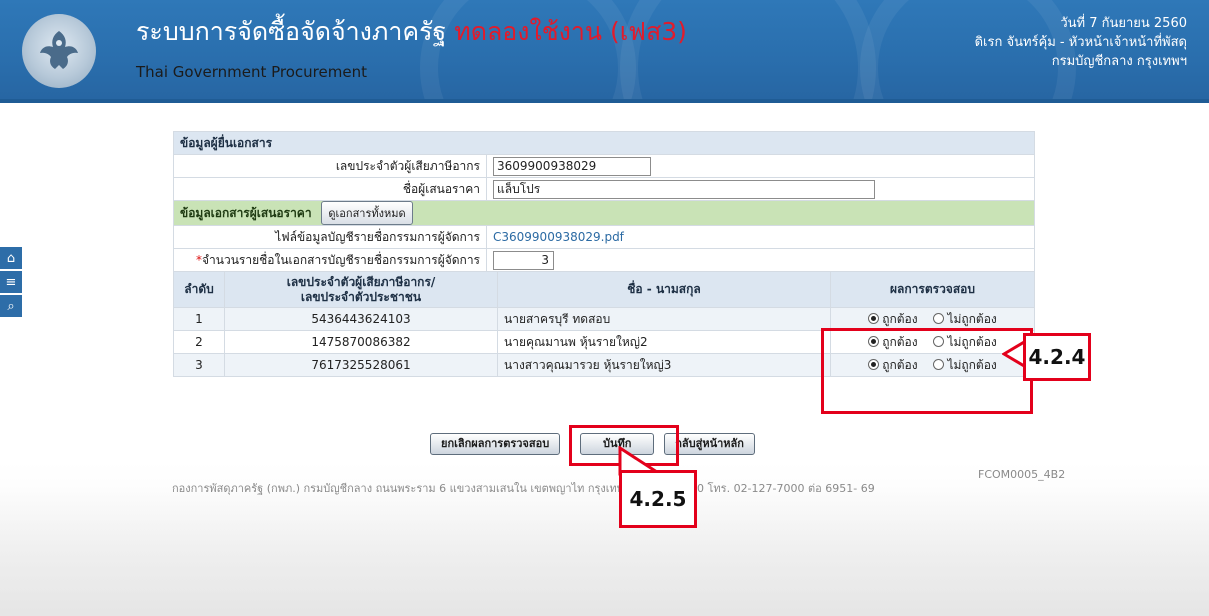  What do you see at coordinates (11, 306) in the screenshot?
I see `search-icon: ⌕` at bounding box center [11, 306].